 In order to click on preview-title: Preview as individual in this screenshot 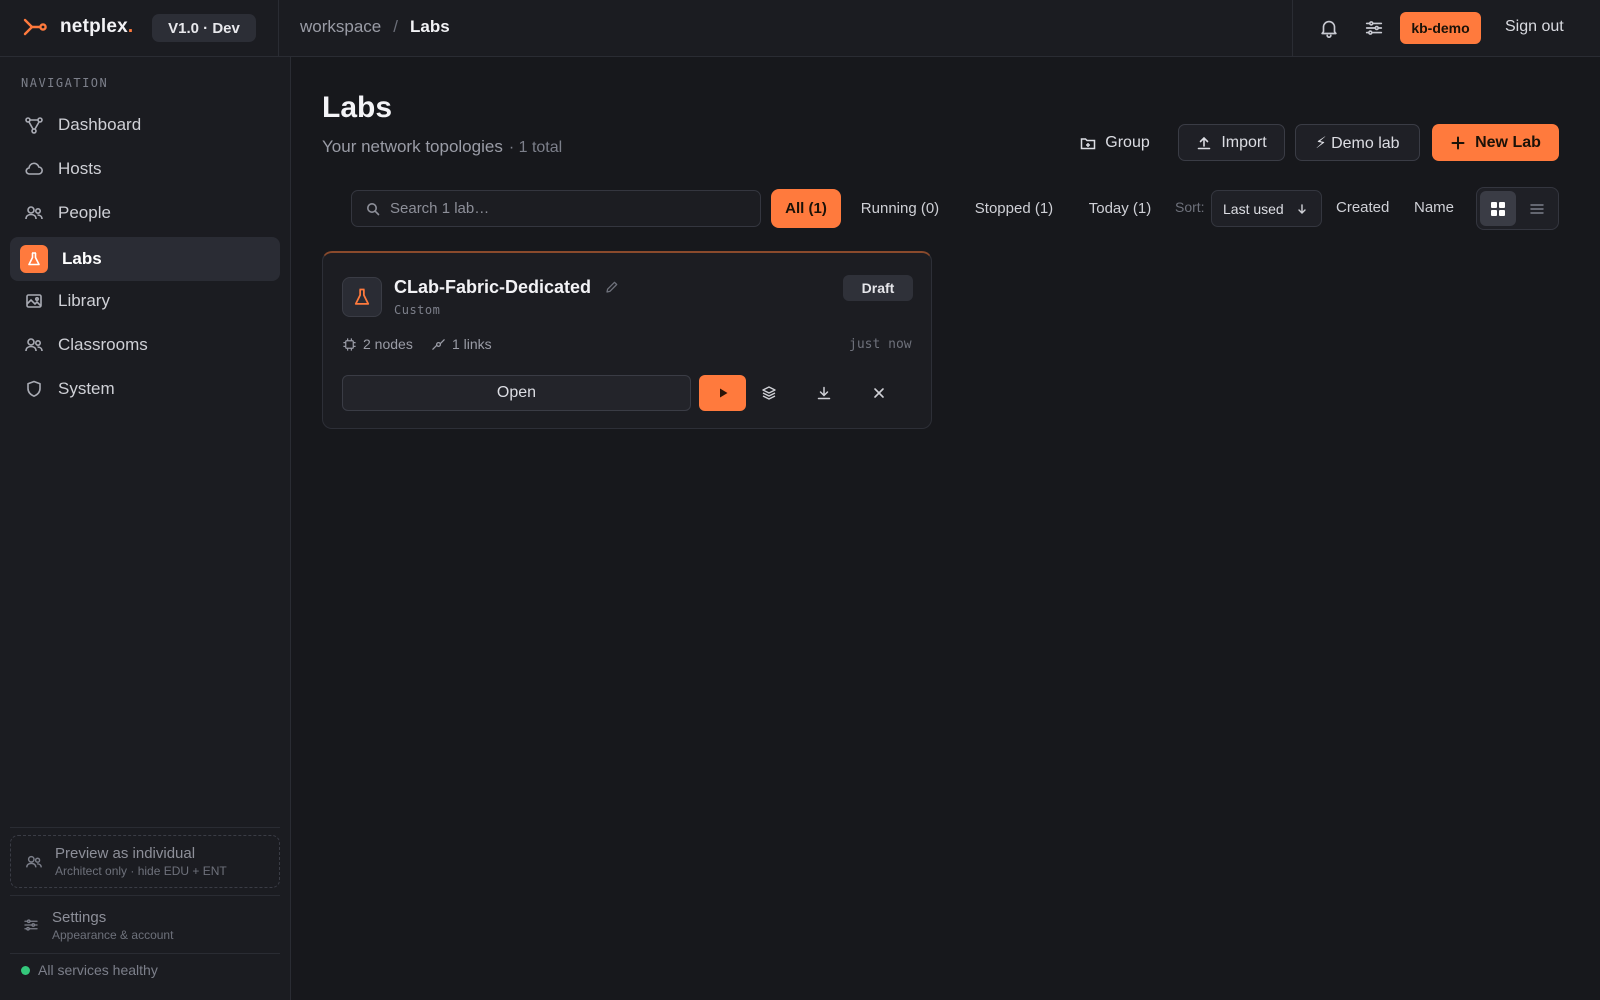, I will do `click(125, 853)`.